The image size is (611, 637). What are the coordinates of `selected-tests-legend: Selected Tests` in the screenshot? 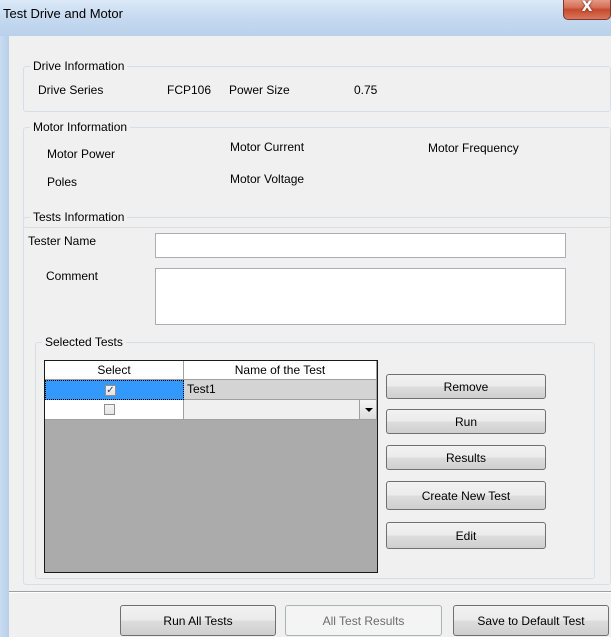 It's located at (84, 342).